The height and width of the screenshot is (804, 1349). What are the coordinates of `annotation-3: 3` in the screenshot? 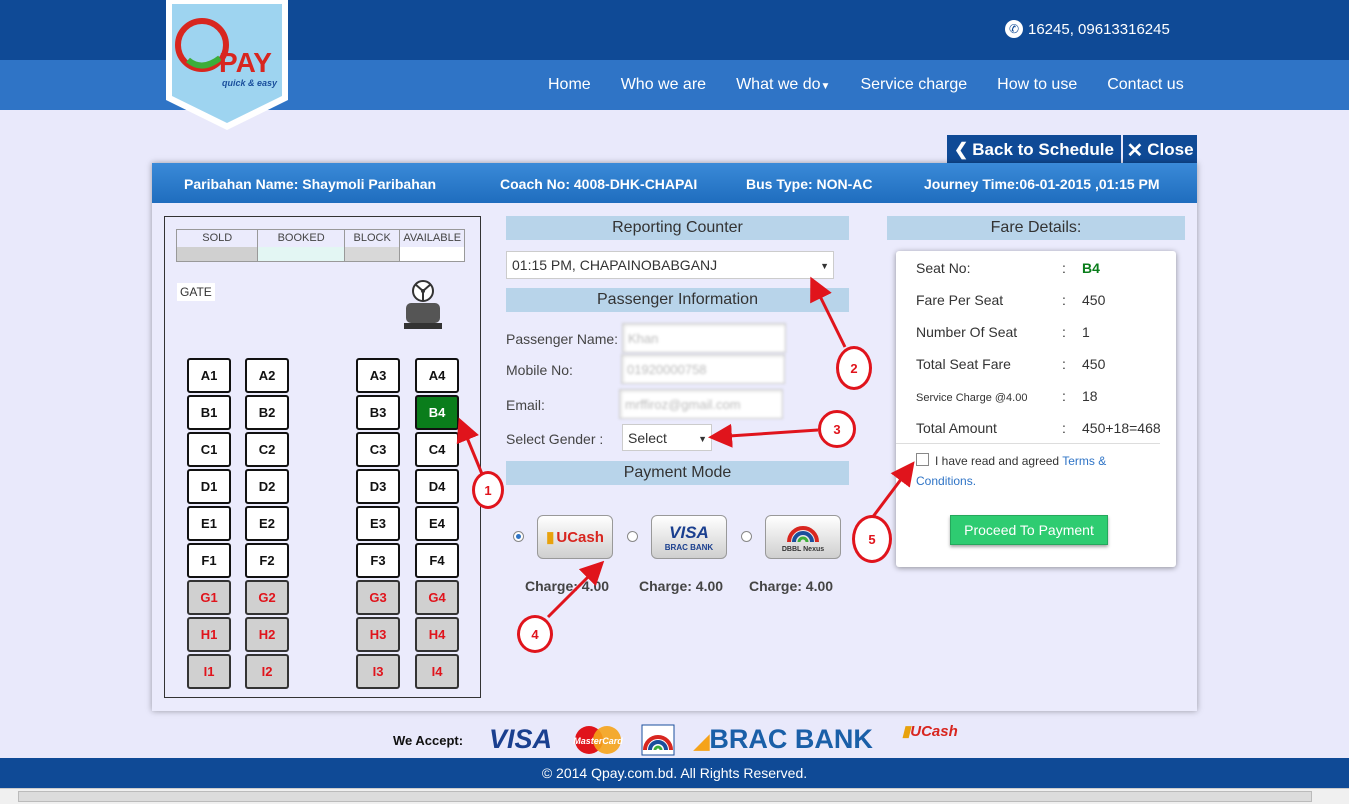 It's located at (837, 429).